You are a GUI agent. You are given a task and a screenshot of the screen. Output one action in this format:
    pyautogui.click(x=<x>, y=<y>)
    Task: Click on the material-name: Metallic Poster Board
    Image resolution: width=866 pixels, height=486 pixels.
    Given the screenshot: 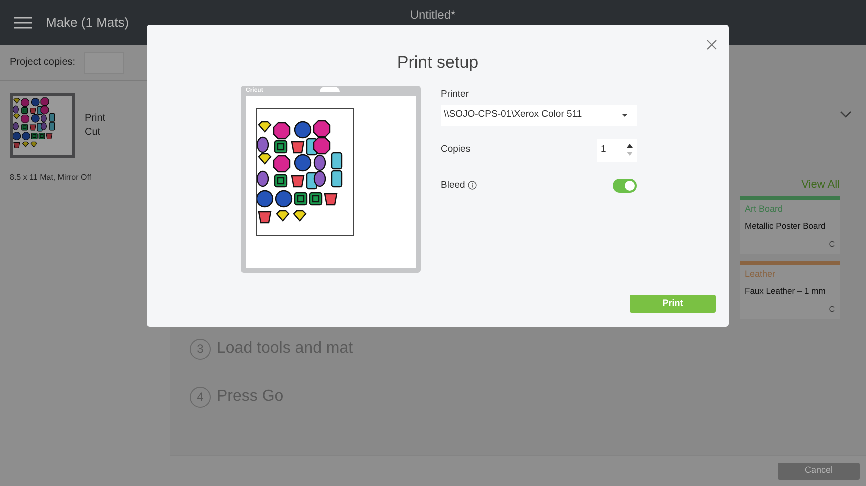 What is the action you would take?
    pyautogui.click(x=786, y=226)
    